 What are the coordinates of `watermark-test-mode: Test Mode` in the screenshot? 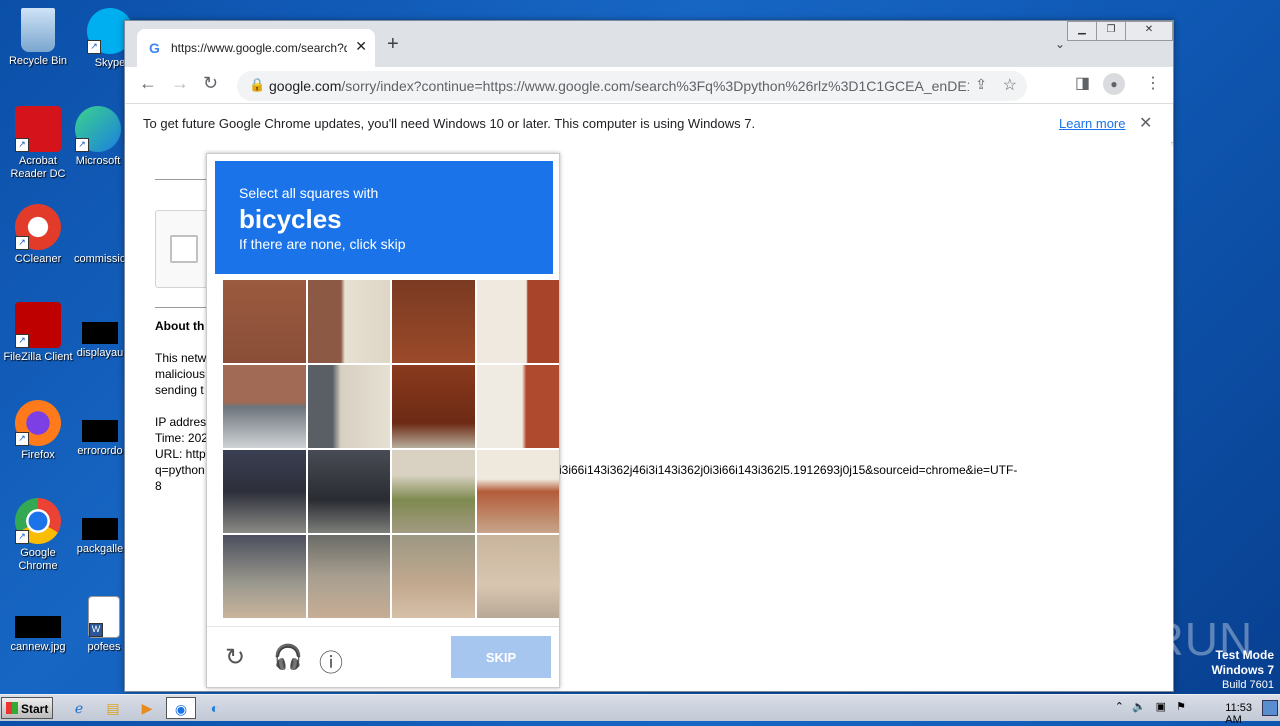 It's located at (1244, 655).